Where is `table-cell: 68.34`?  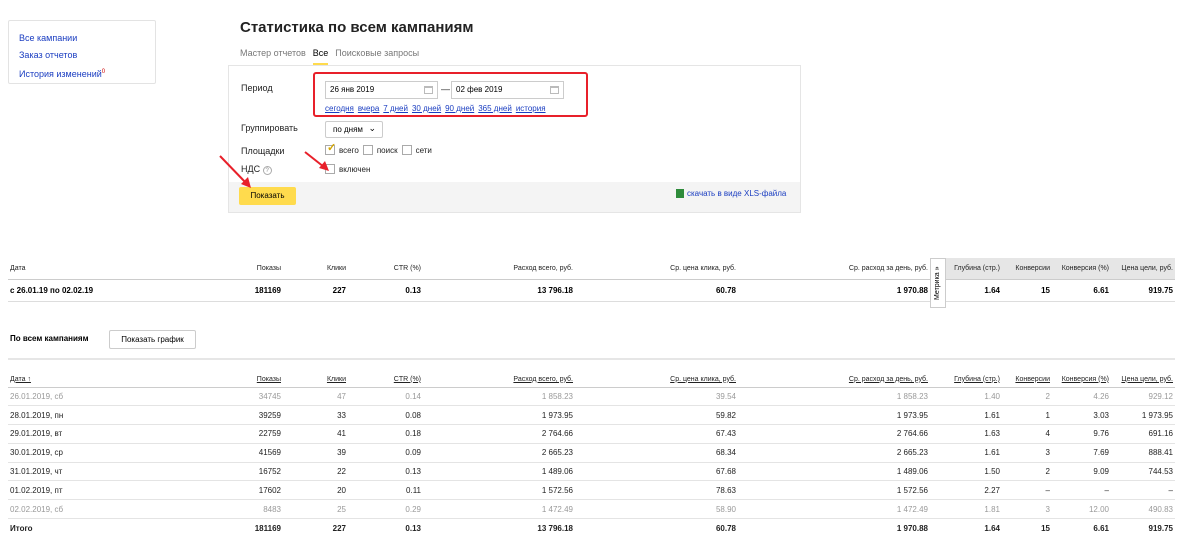
table-cell: 68.34 is located at coordinates (656, 453).